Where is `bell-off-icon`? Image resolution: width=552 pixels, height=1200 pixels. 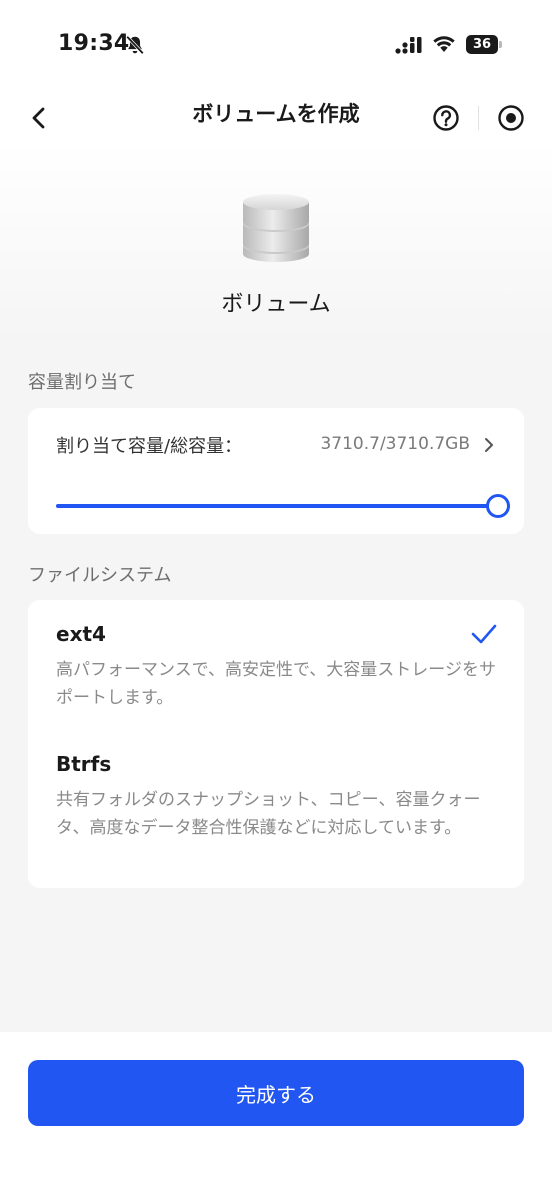 bell-off-icon is located at coordinates (135, 45).